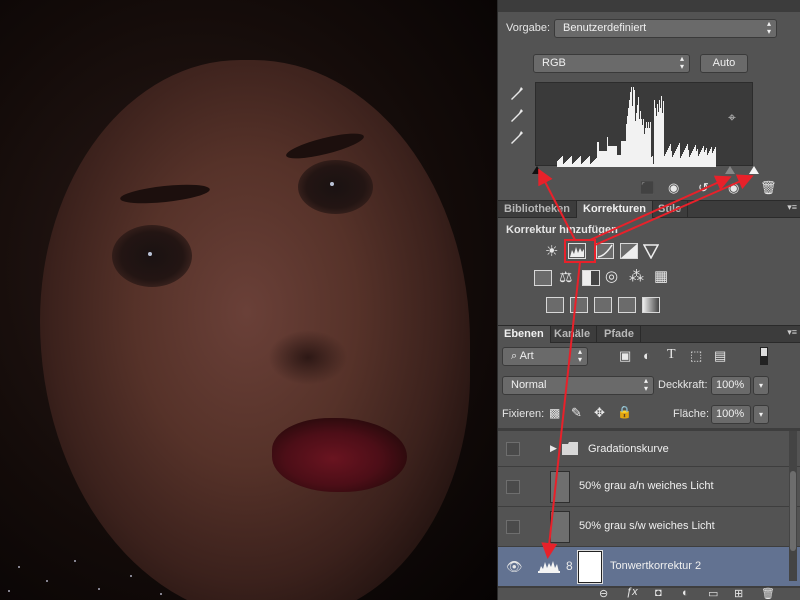 Image resolution: width=800 pixels, height=600 pixels. What do you see at coordinates (569, 566) in the screenshot?
I see `link-icon: 8` at bounding box center [569, 566].